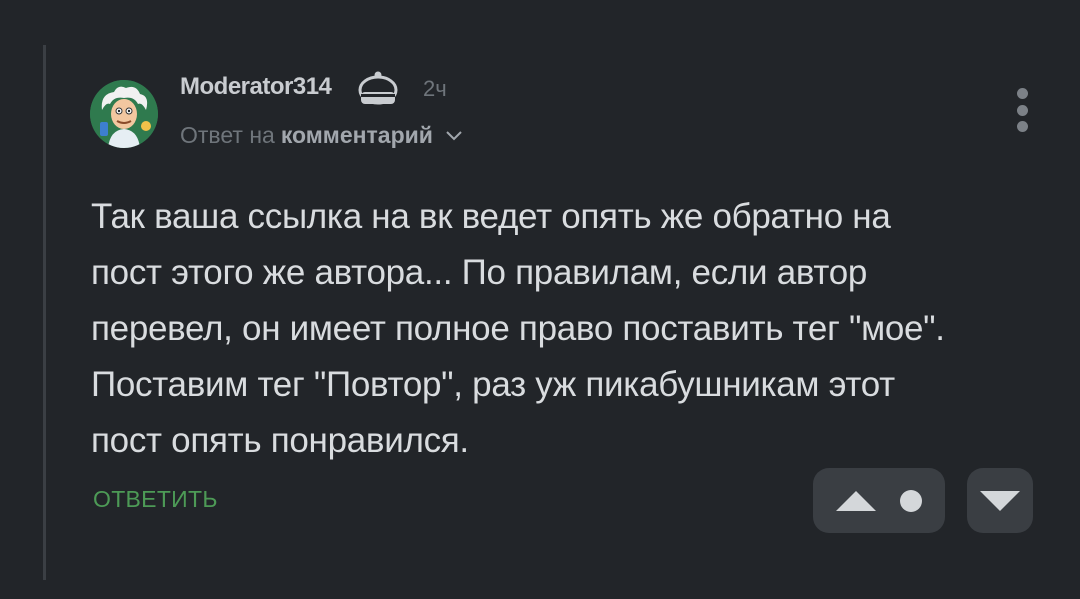 This screenshot has height=599, width=1080. I want to click on comment-line: пост опять понравился., so click(280, 440).